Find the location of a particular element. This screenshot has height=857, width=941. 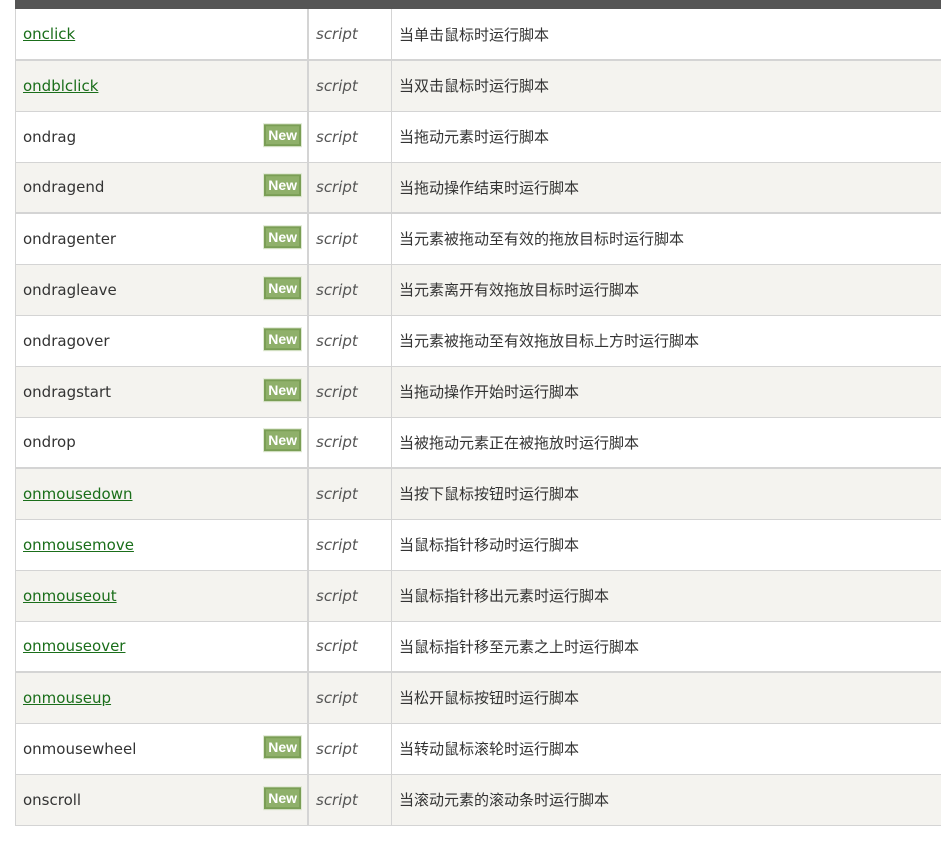

table-row: ondrop New script 当被拖动元素正在被拖放时运行脚本 is located at coordinates (478, 443).